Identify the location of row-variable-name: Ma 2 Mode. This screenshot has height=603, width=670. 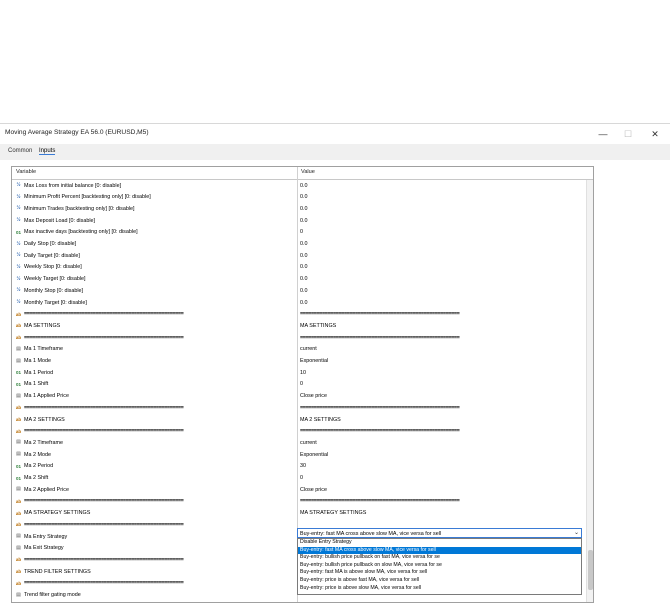
(37, 454).